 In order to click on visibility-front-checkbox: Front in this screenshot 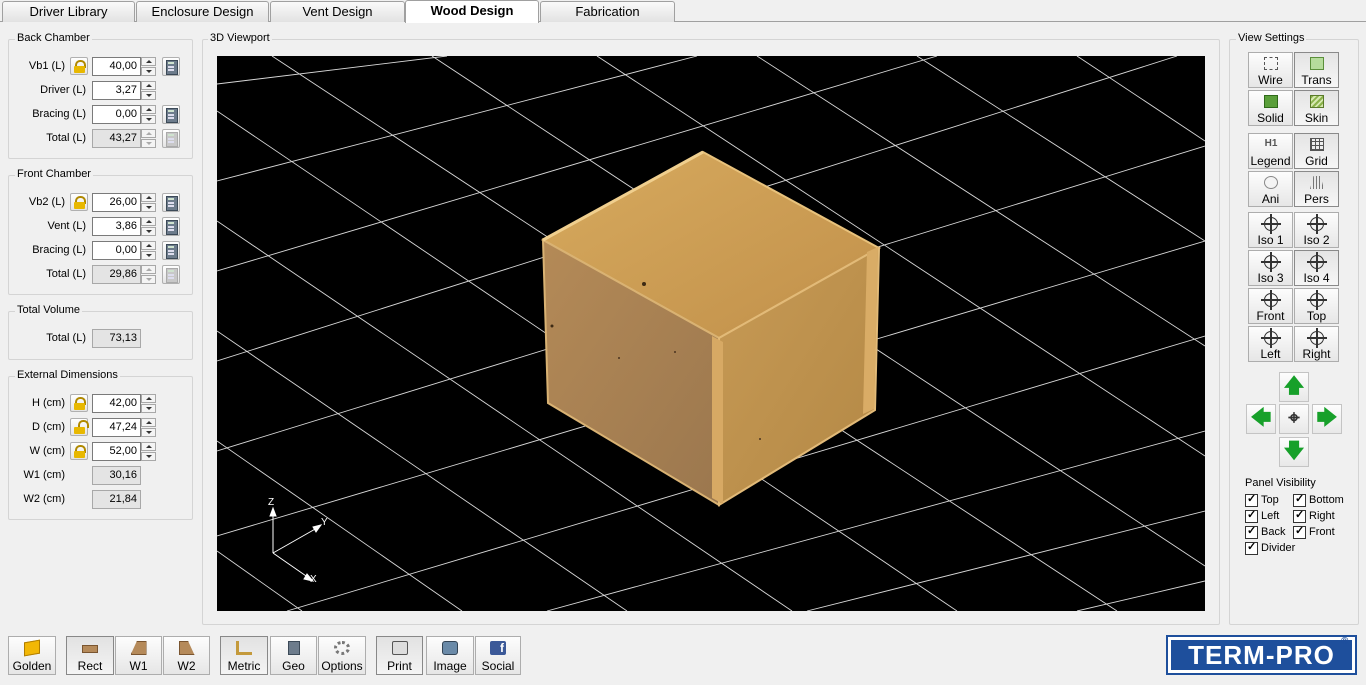, I will do `click(1314, 532)`.